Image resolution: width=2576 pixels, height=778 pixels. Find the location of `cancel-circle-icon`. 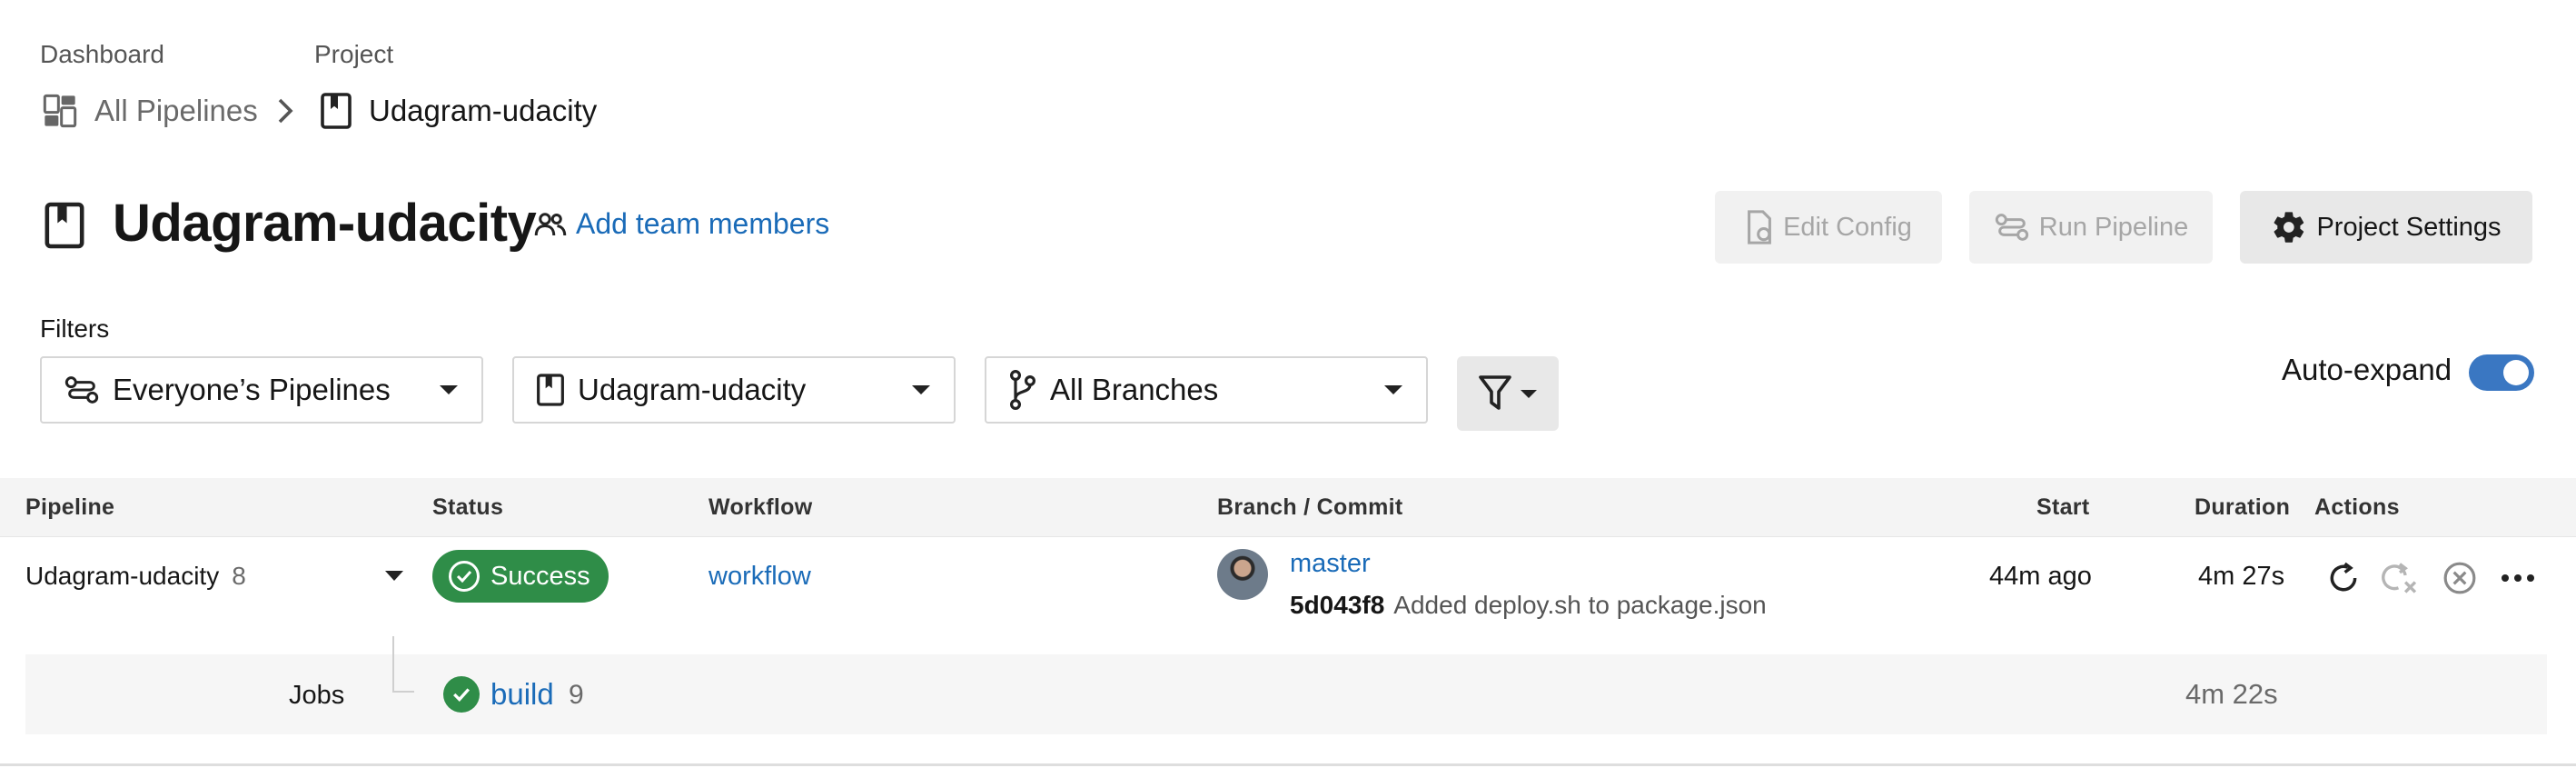

cancel-circle-icon is located at coordinates (2459, 578).